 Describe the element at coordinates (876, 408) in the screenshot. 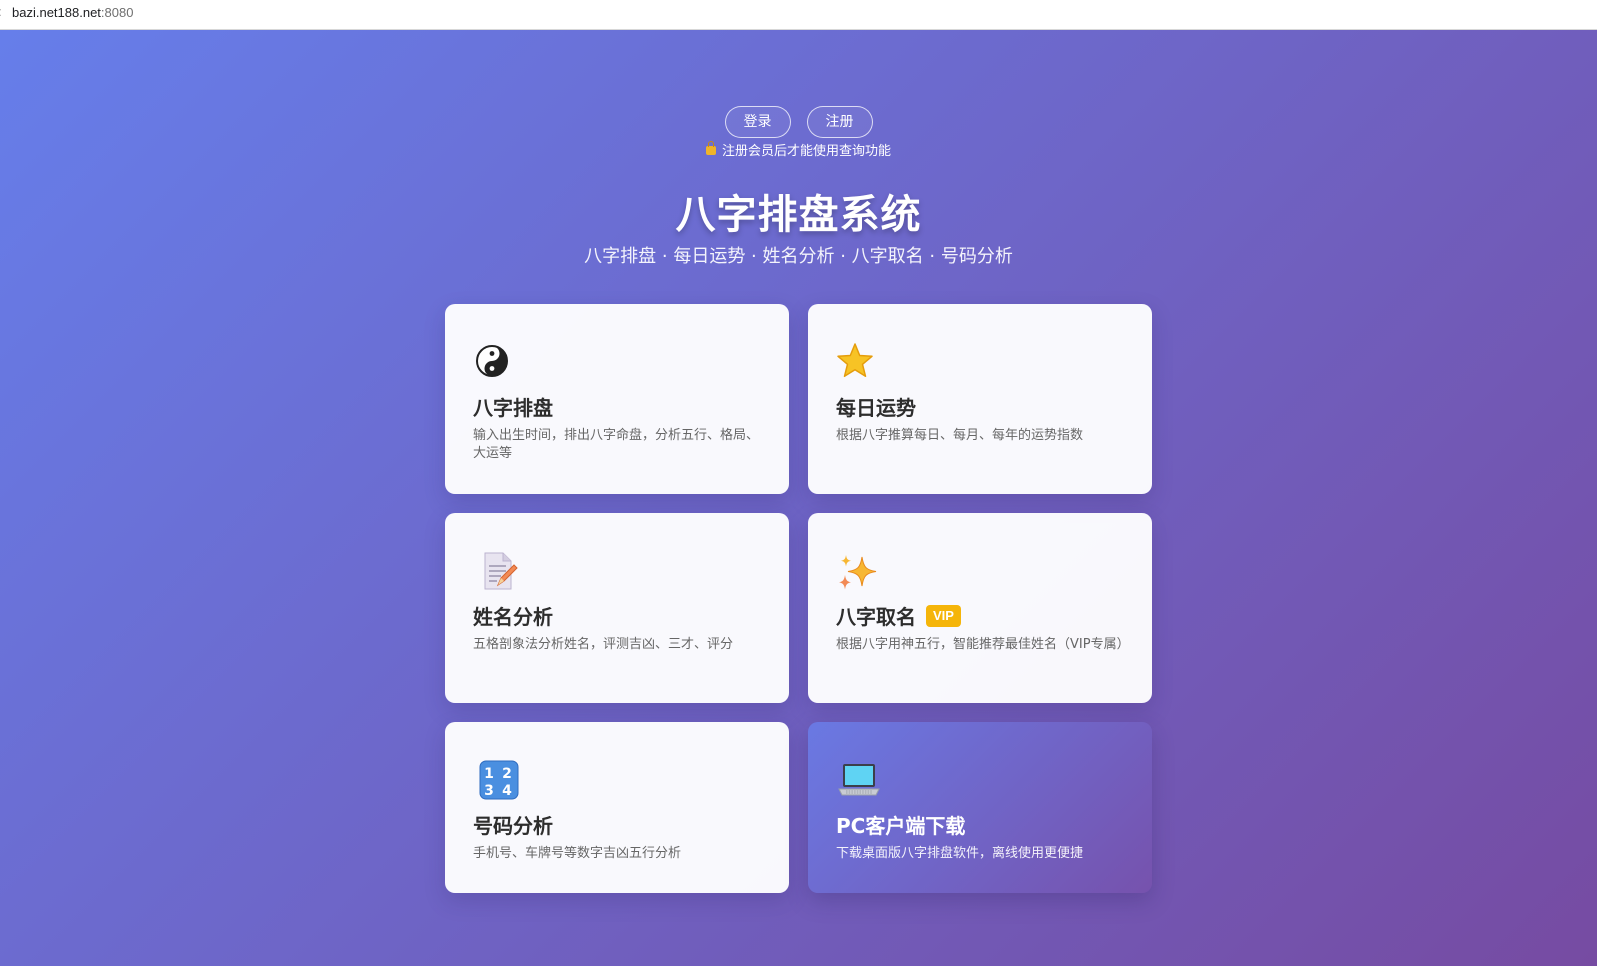

I see `card-title: 每日运势` at that location.